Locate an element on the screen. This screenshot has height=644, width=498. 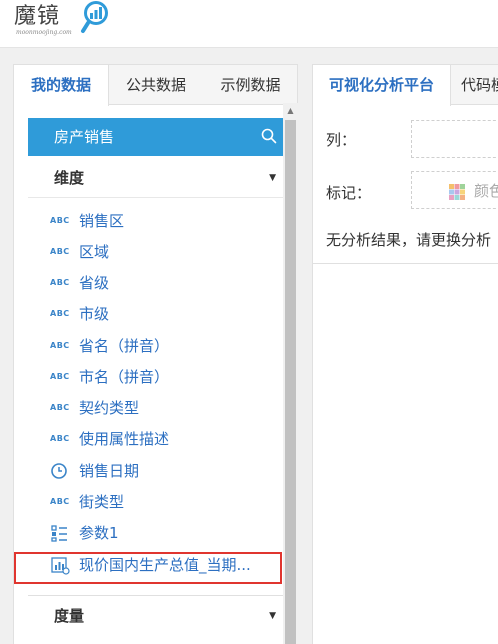
color-mark-button: 颜色 is located at coordinates (454, 190).